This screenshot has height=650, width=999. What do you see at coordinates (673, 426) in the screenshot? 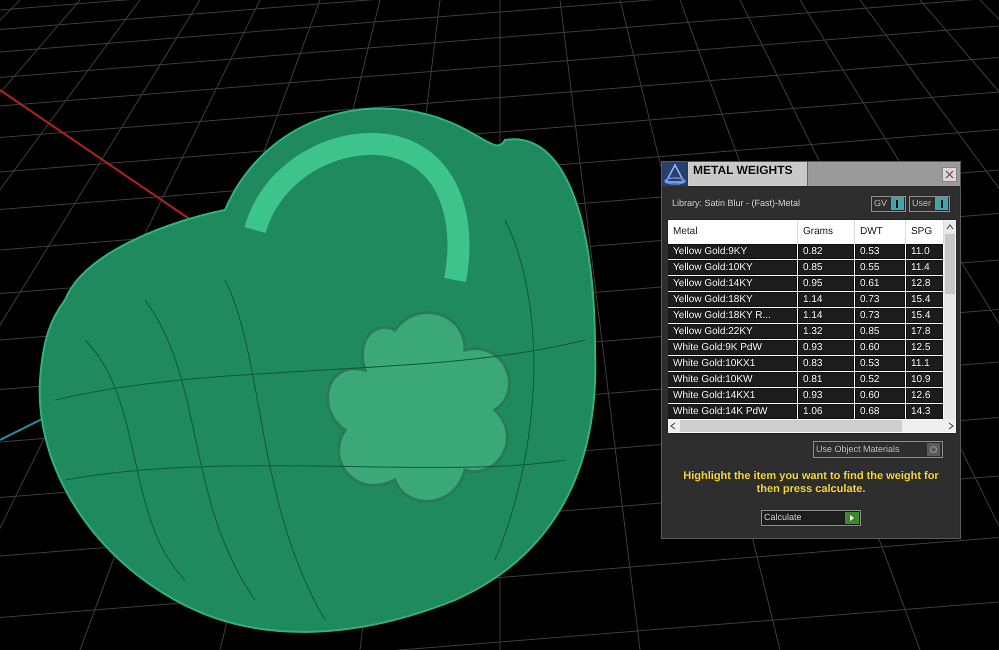
I see `scroll-left-icon` at bounding box center [673, 426].